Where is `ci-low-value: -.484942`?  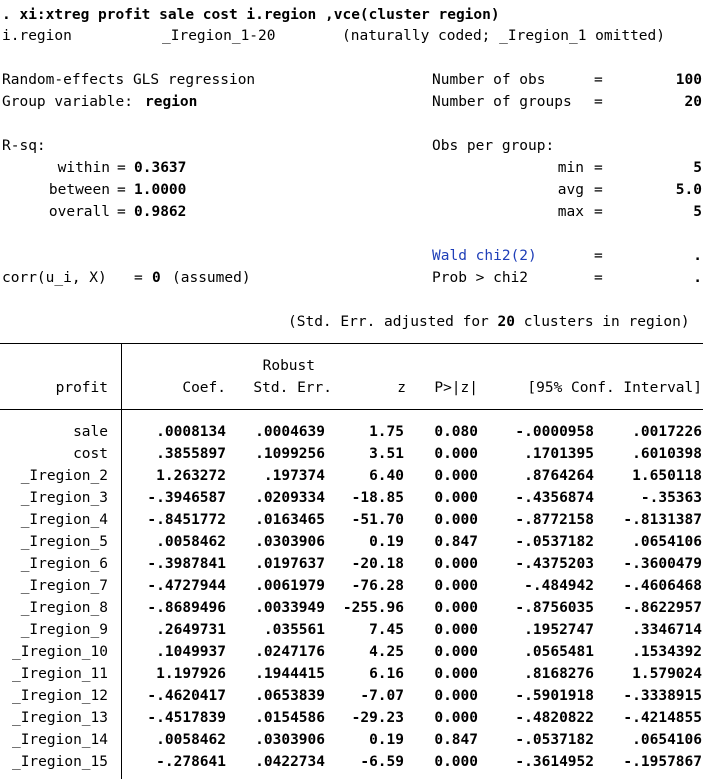 ci-low-value: -.484942 is located at coordinates (559, 586).